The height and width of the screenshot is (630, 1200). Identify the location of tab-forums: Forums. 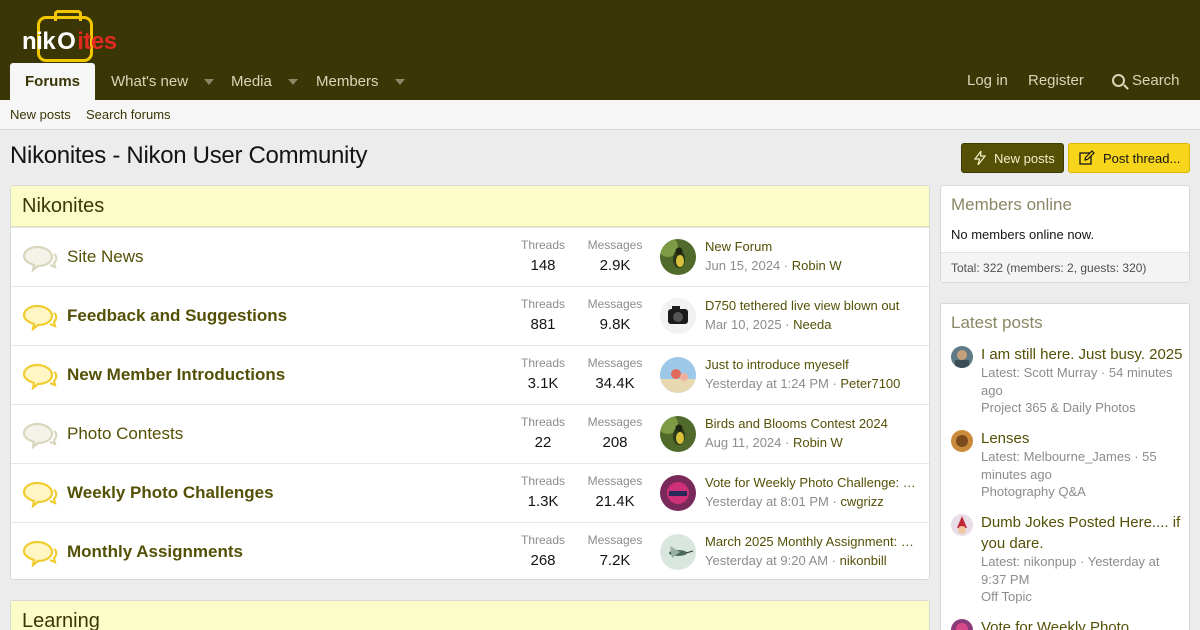
(53, 81).